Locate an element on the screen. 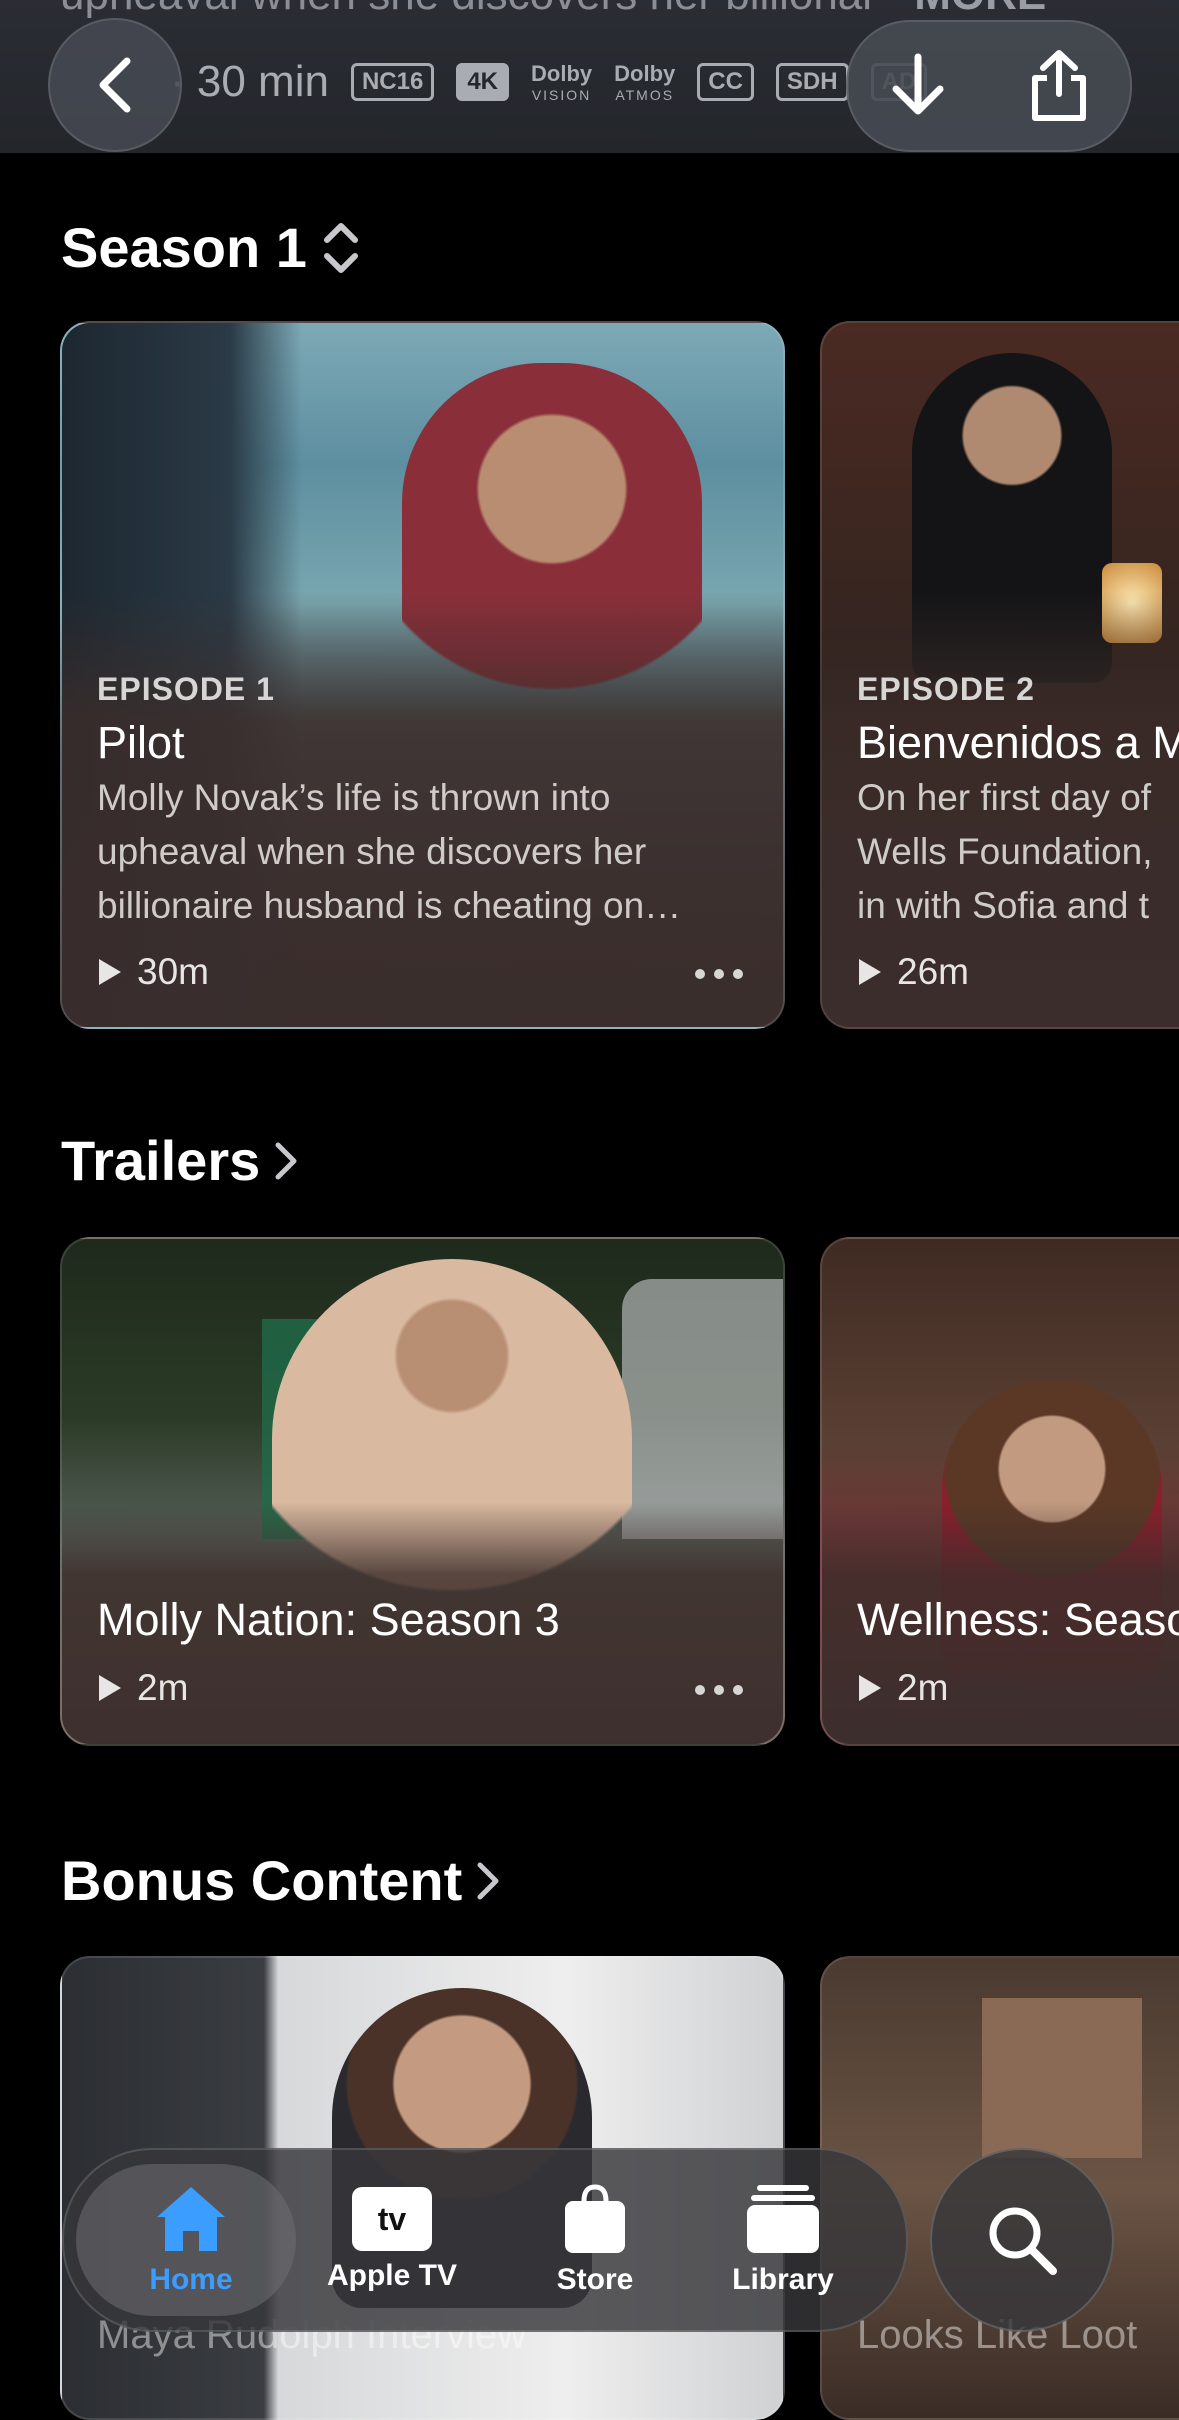 This screenshot has width=1179, height=2420. share-icon is located at coordinates (1059, 86).